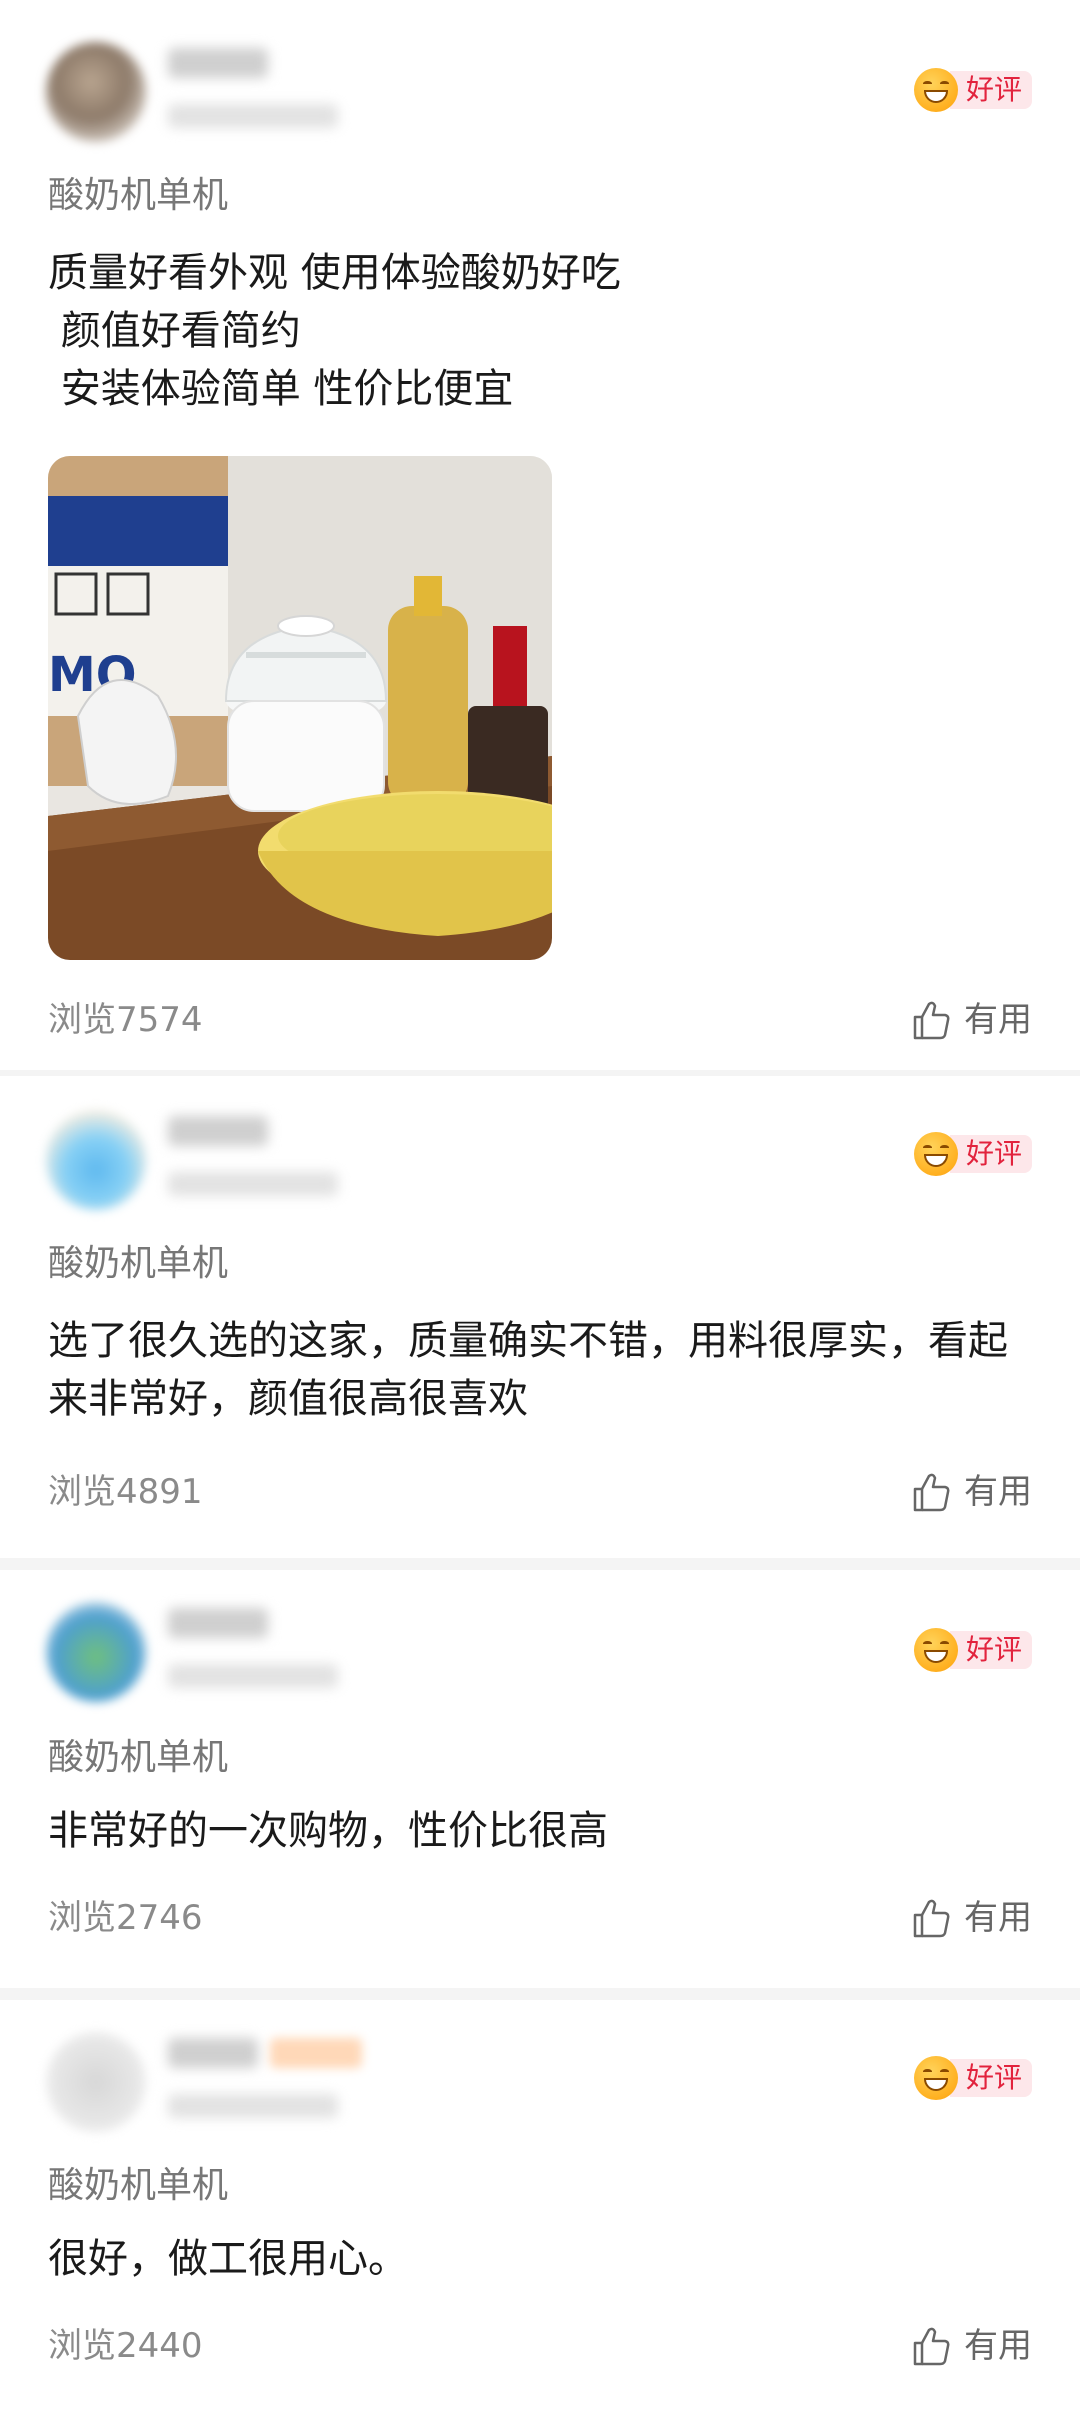 This screenshot has height=2416, width=1080. What do you see at coordinates (543, 331) in the screenshot?
I see `review-content: 质量好看外观 使用体验酸奶好吃 颜值好看简约 安装体验简单 性价比便宜` at bounding box center [543, 331].